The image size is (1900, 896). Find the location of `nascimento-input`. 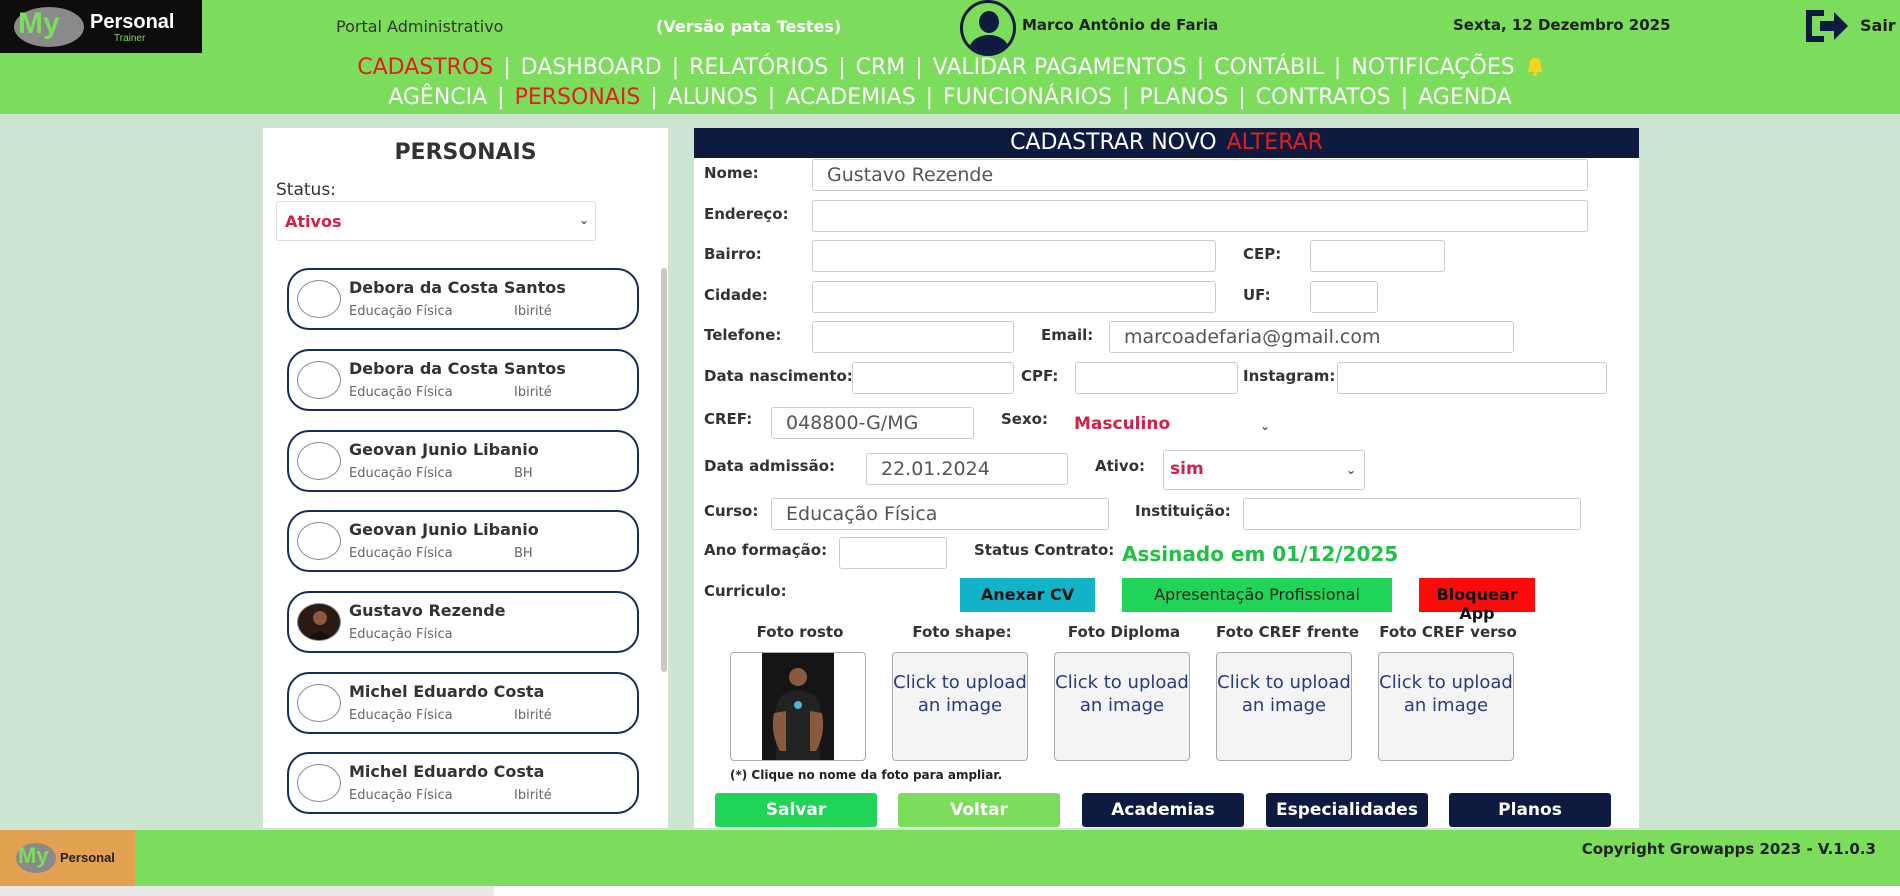

nascimento-input is located at coordinates (933, 378).